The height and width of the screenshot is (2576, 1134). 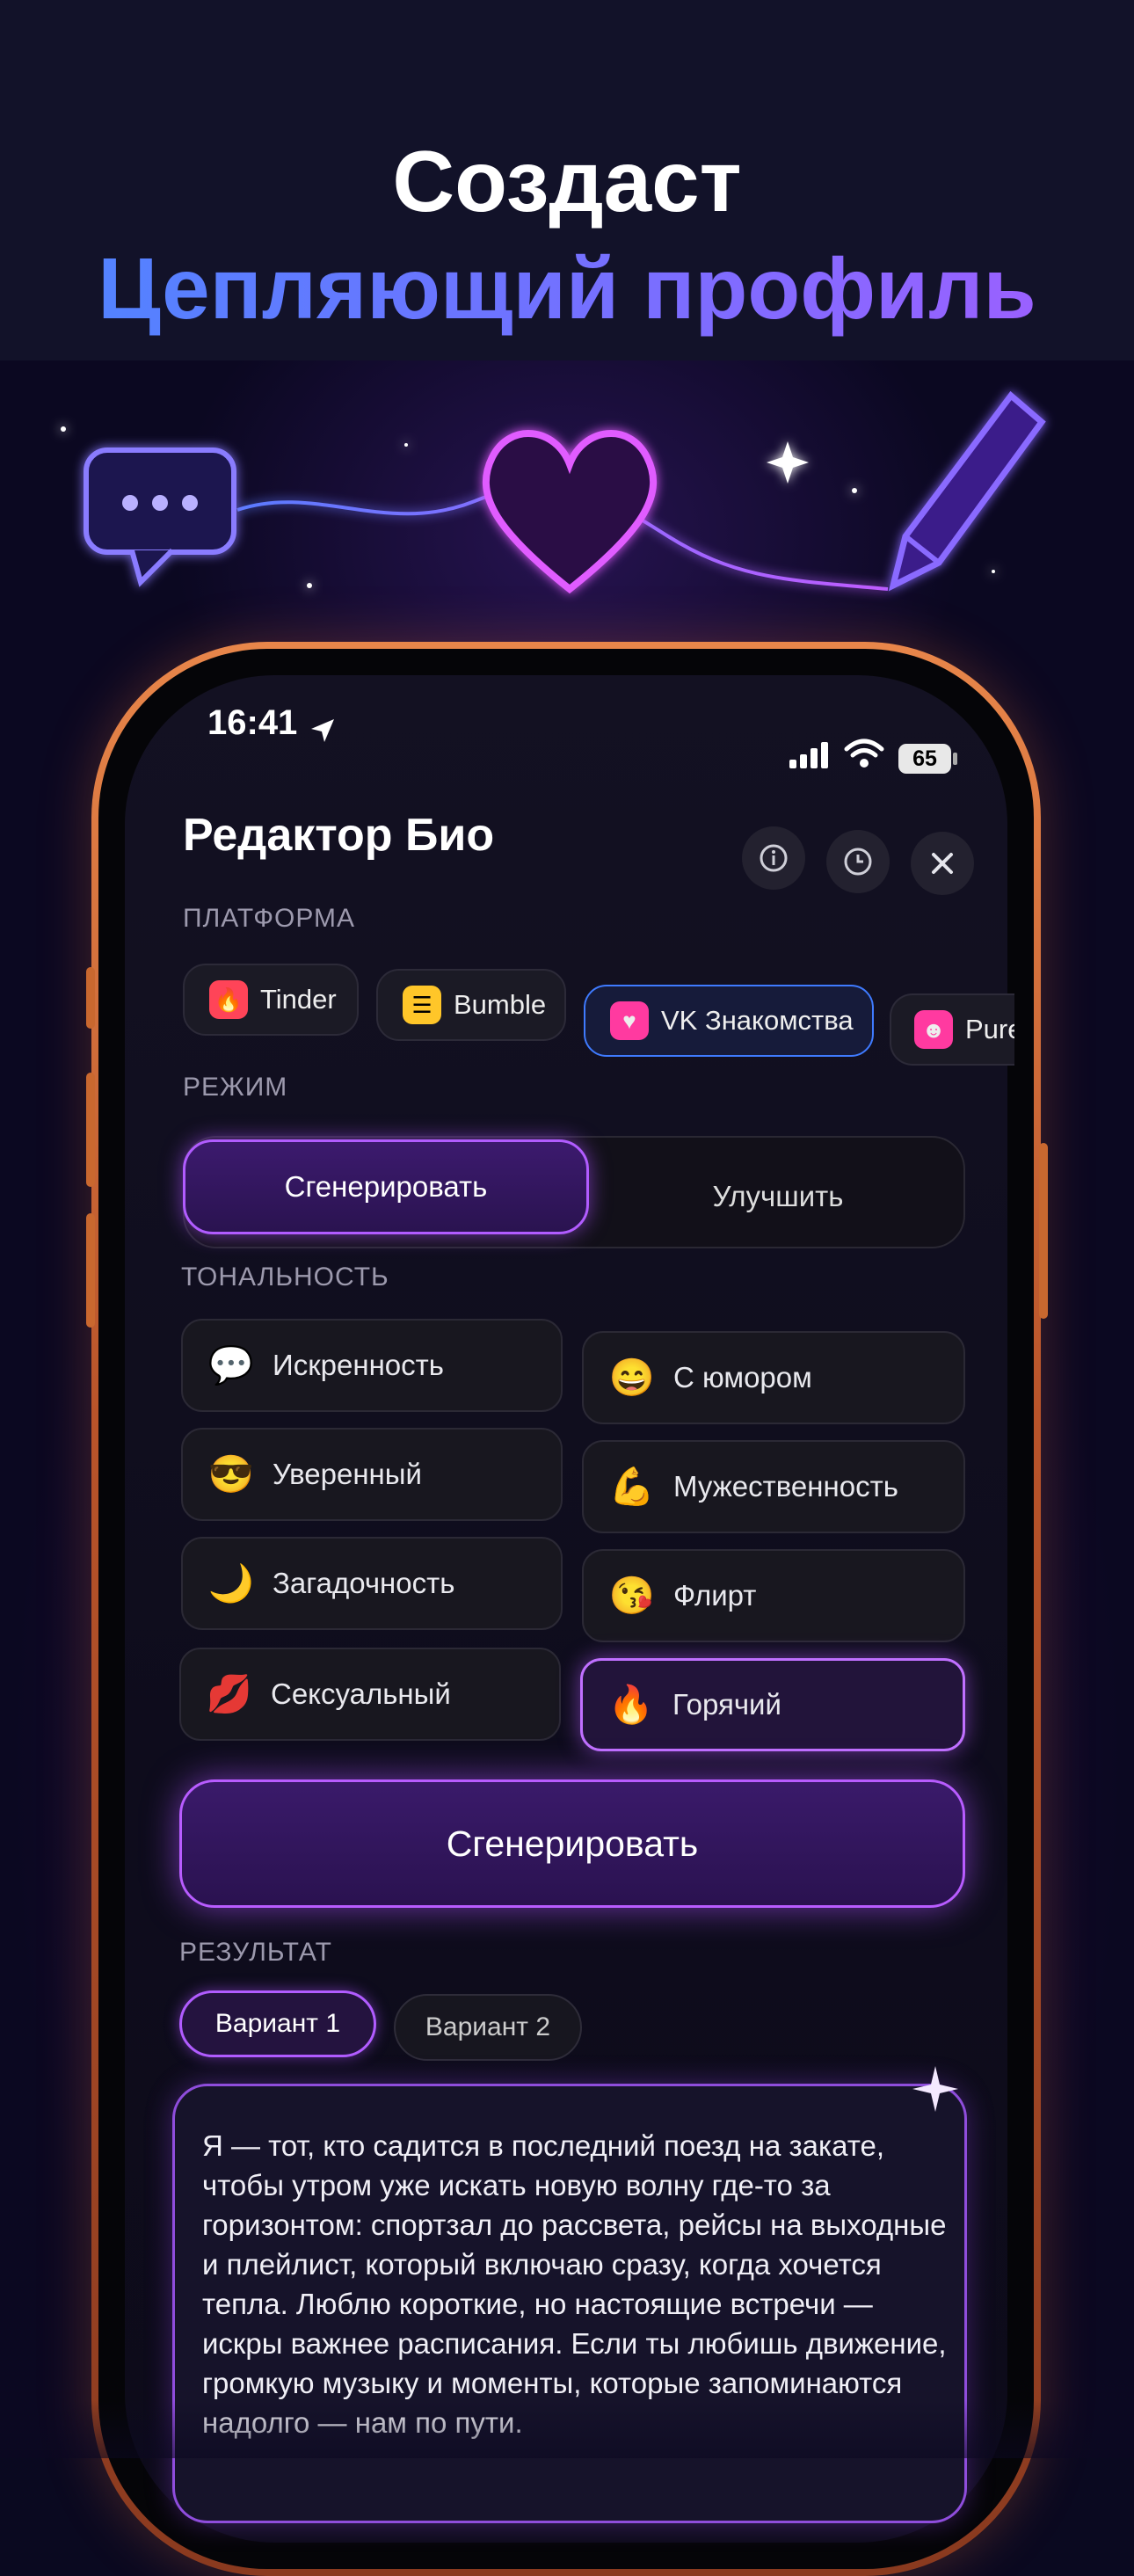 I want to click on tone-option-sexy: 💋 Сексуальный, so click(x=370, y=1694).